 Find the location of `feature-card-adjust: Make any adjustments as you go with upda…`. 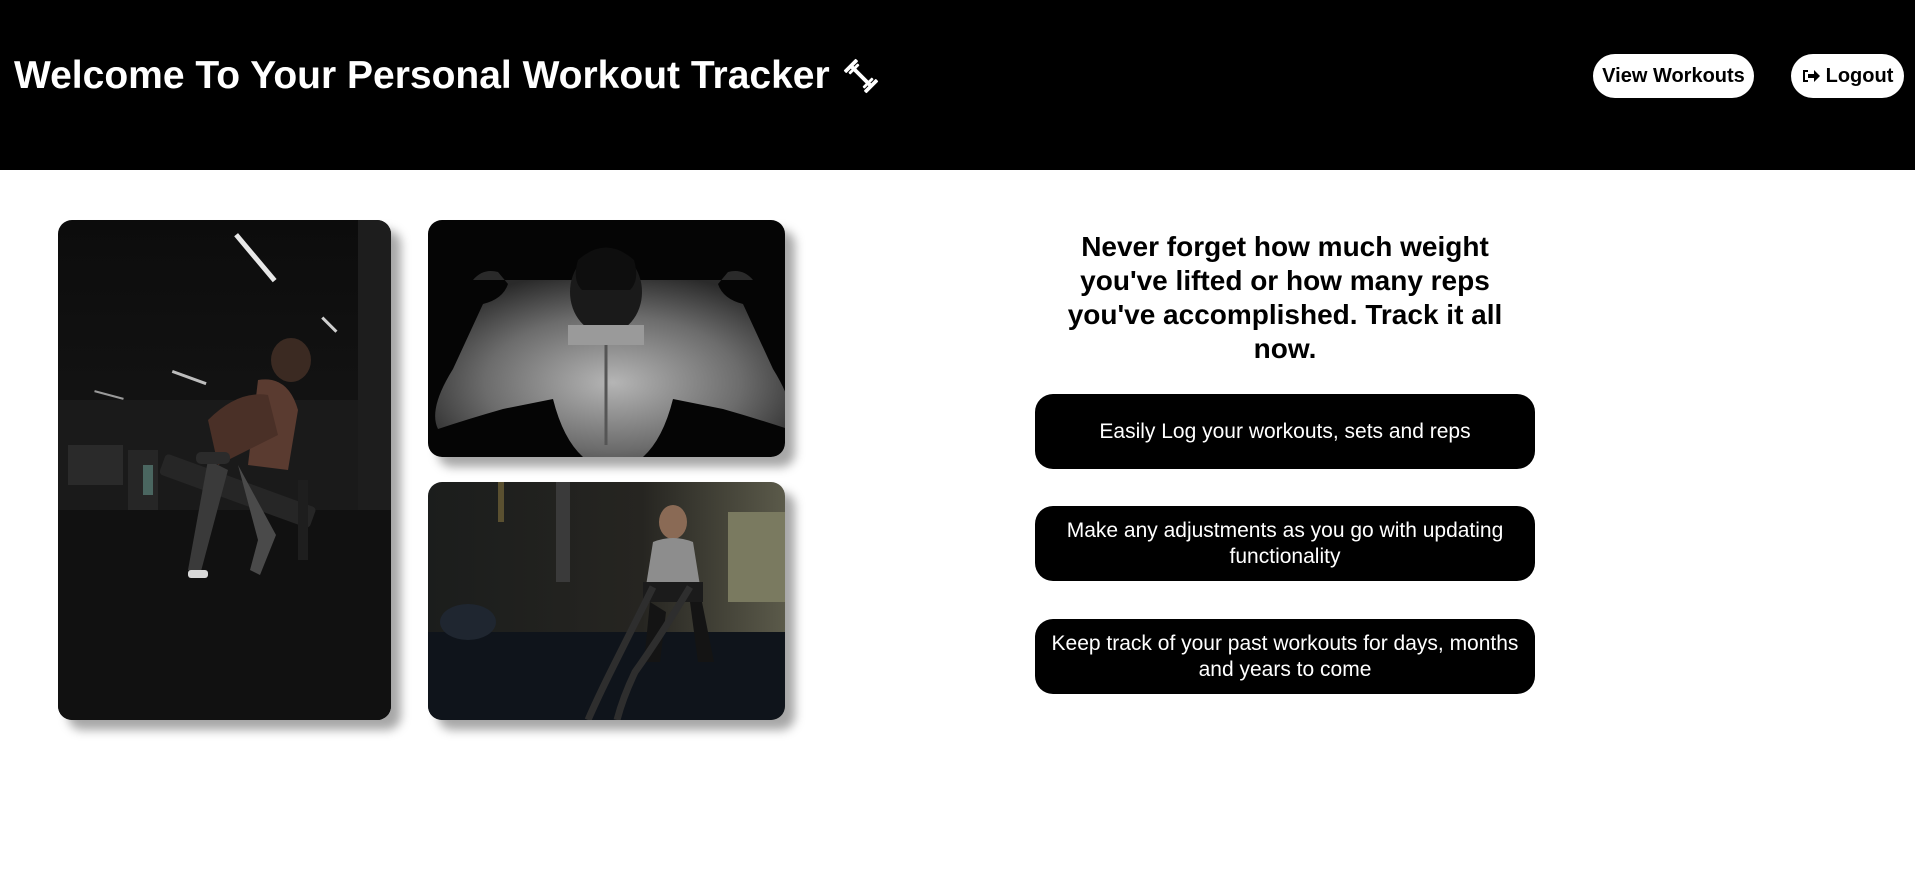

feature-card-adjust: Make any adjustments as you go with upda… is located at coordinates (1285, 543).